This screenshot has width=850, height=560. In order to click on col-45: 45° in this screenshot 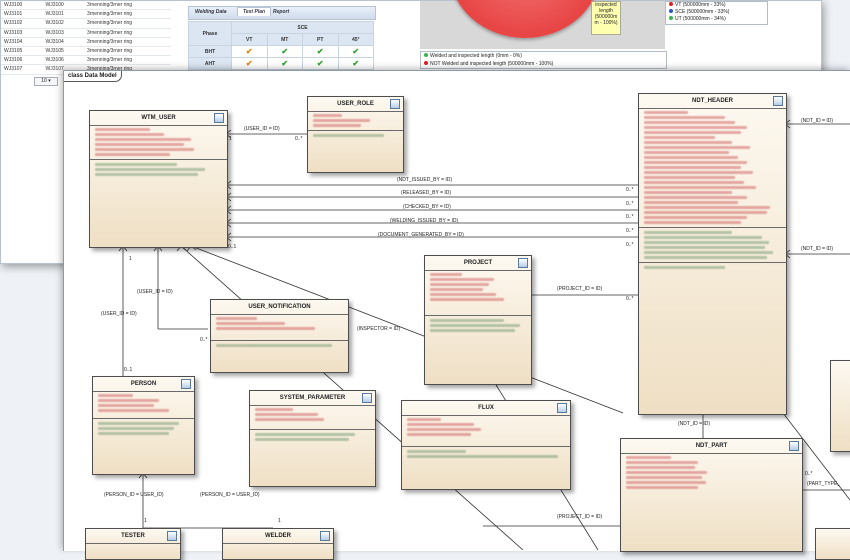, I will do `click(355, 39)`.